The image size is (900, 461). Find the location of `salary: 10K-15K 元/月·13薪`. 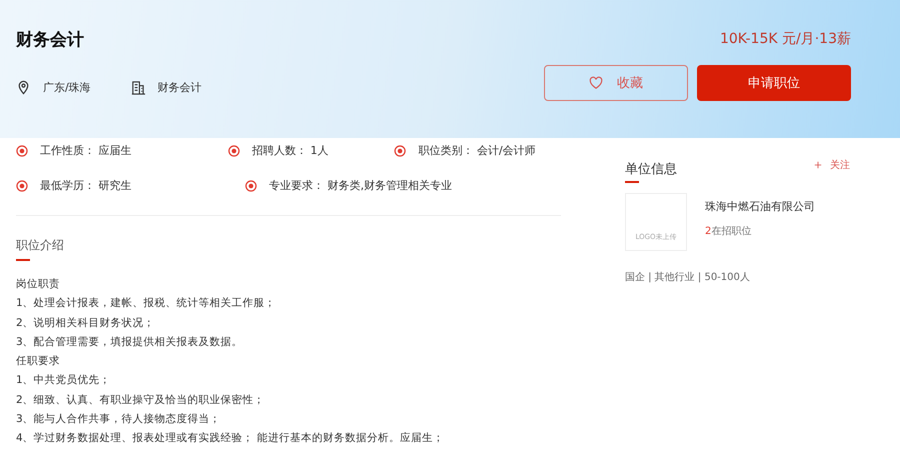

salary: 10K-15K 元/月·13薪 is located at coordinates (785, 39).